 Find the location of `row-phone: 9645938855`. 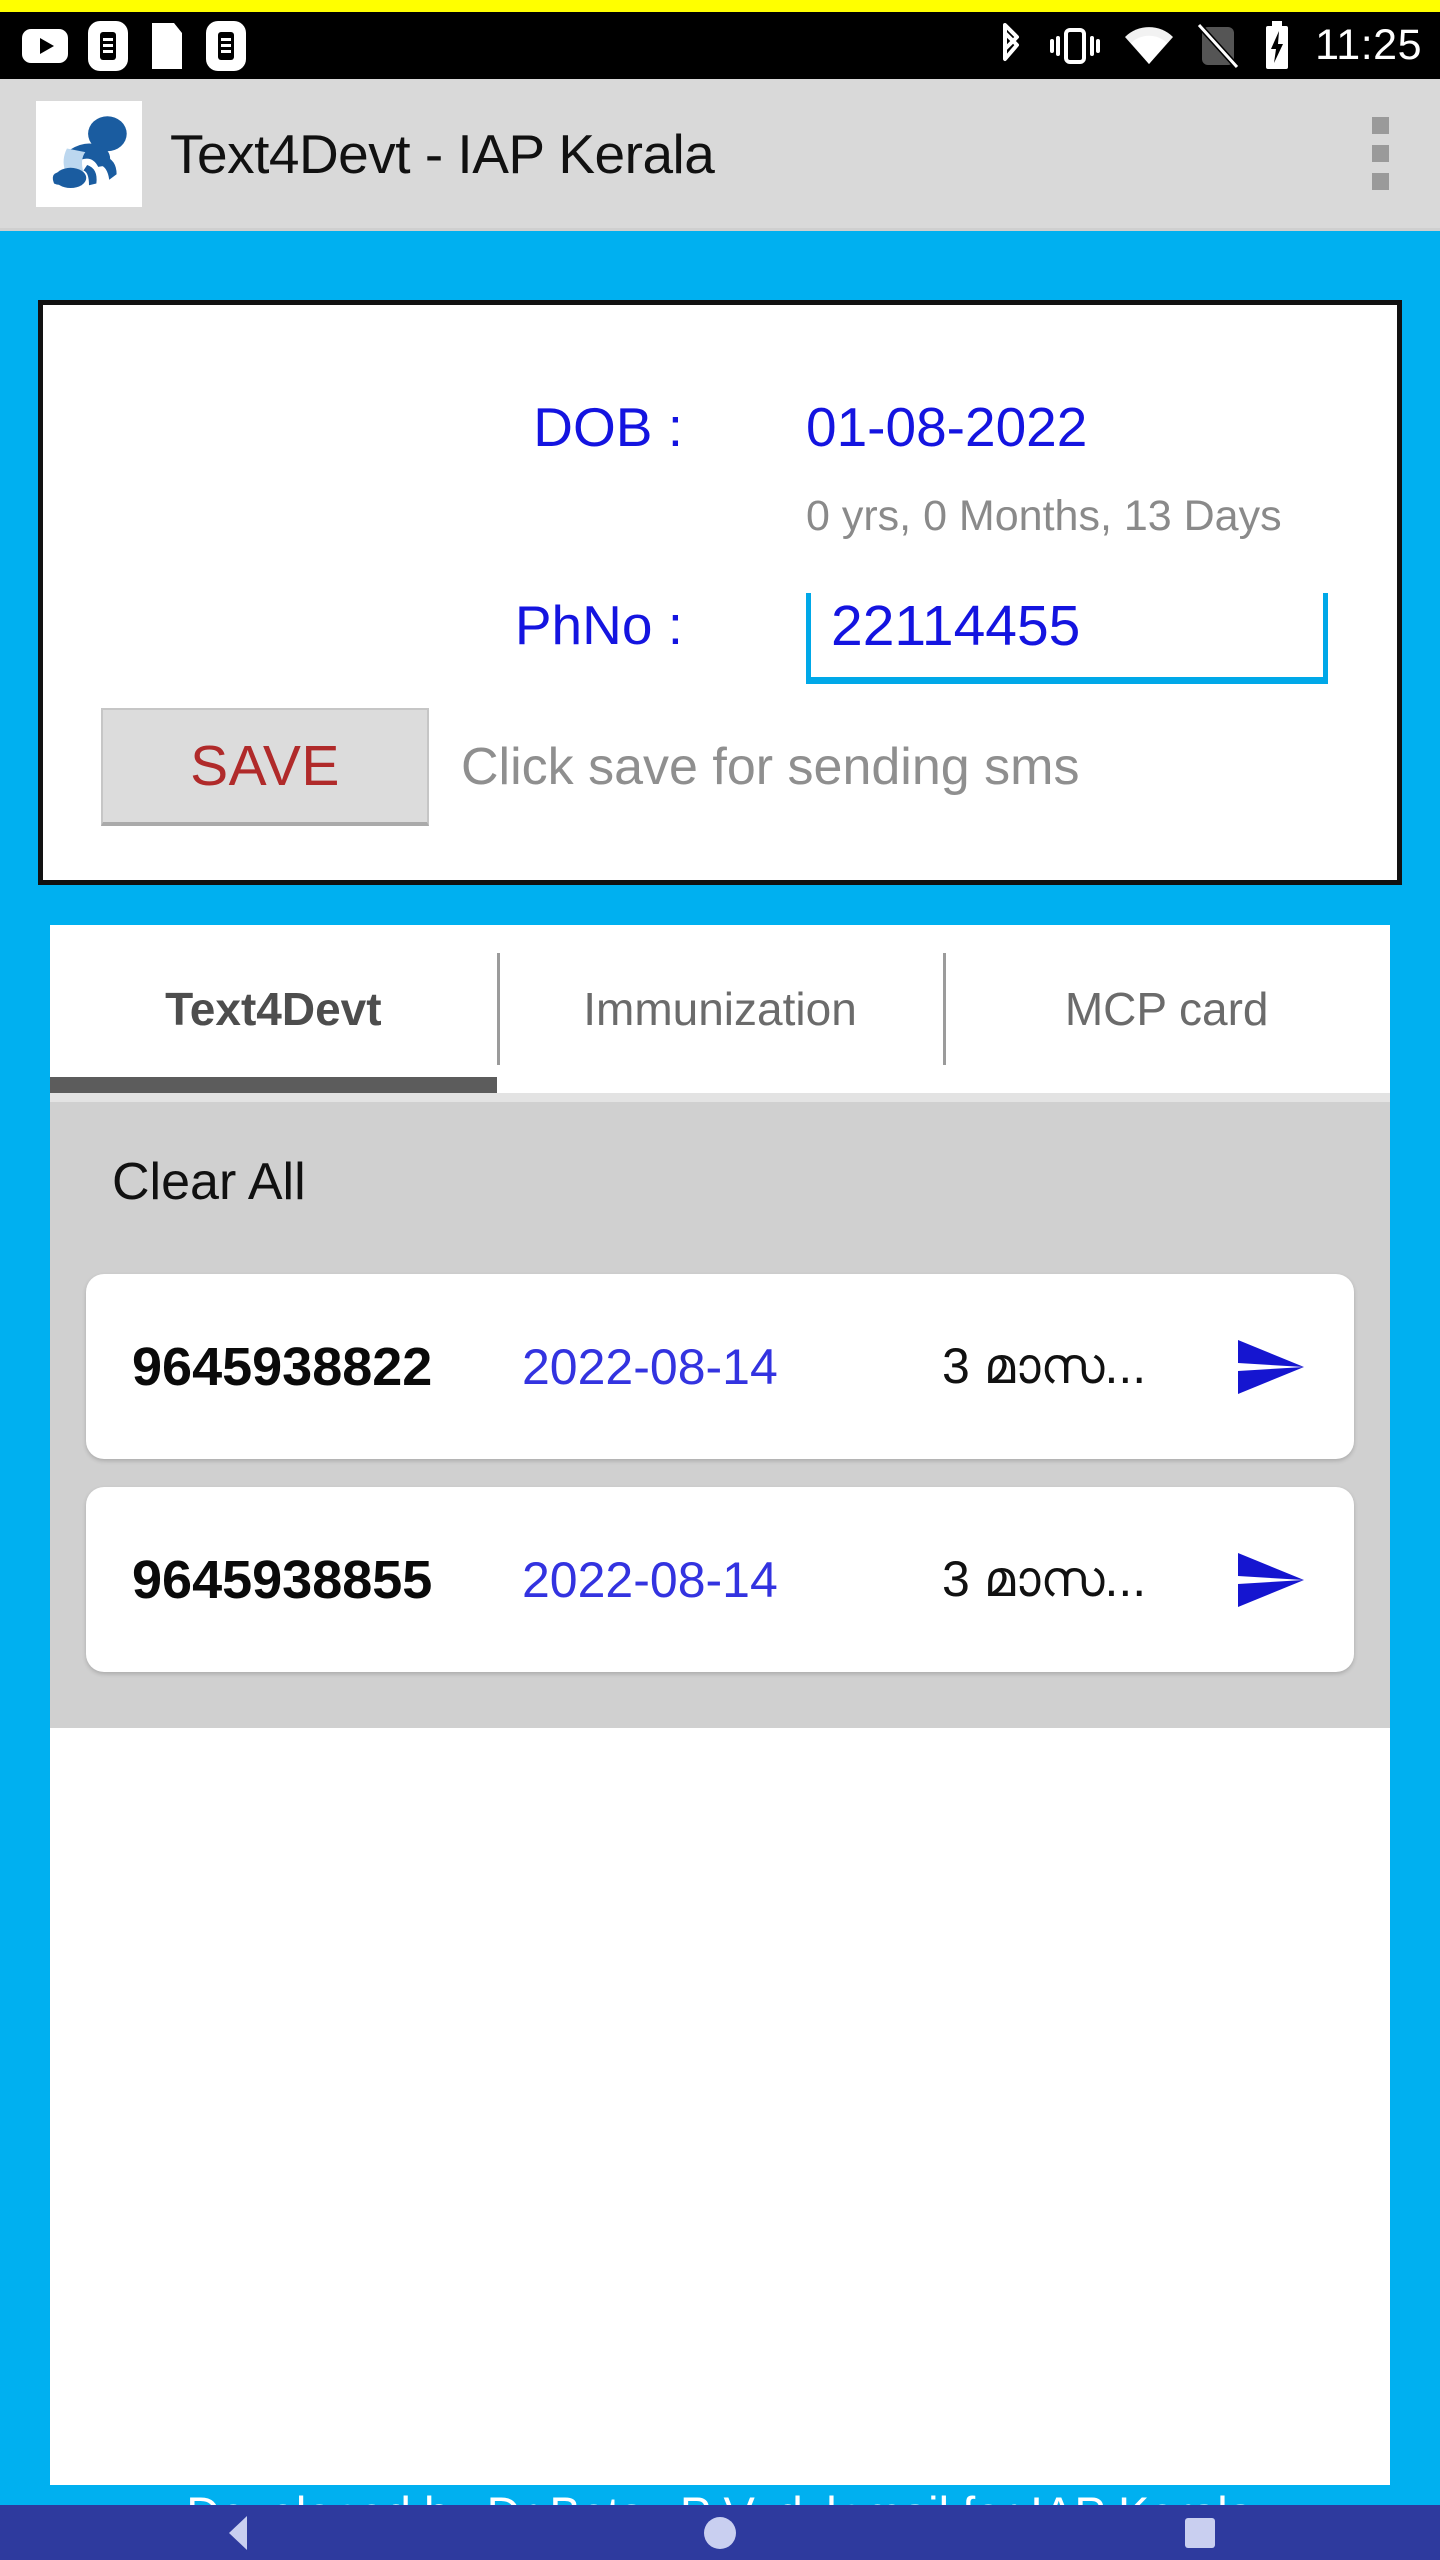

row-phone: 9645938855 is located at coordinates (282, 1579).